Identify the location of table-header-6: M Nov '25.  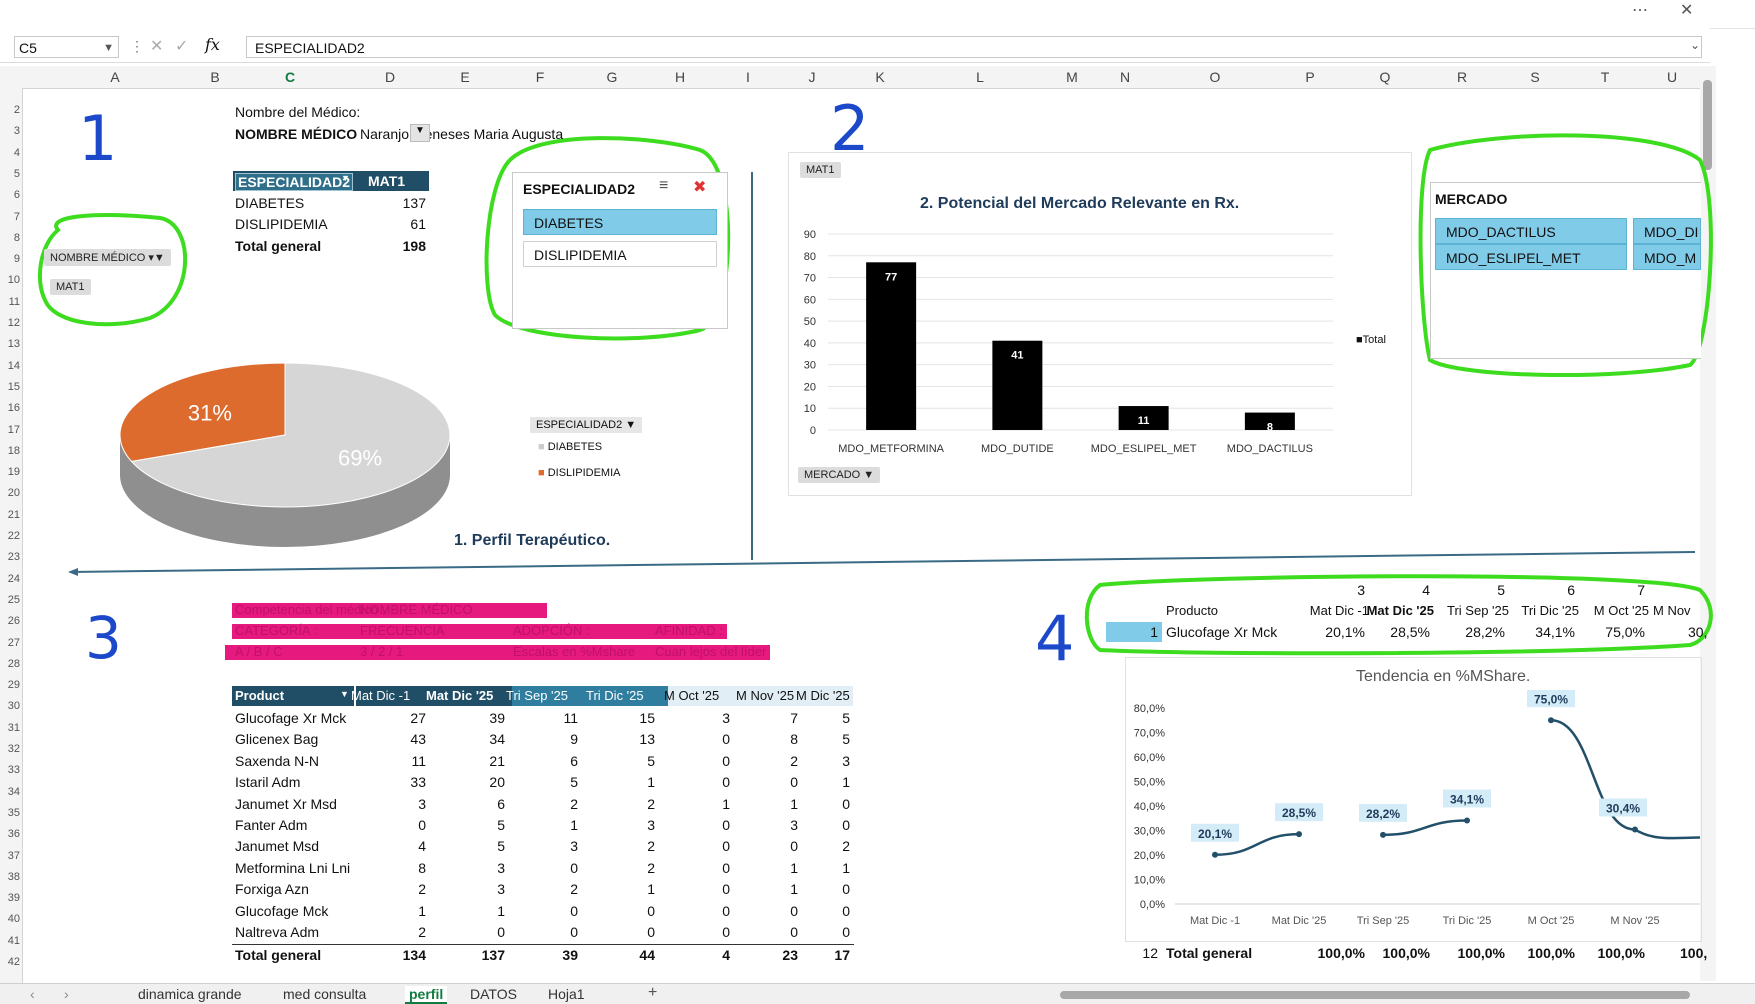
(765, 695).